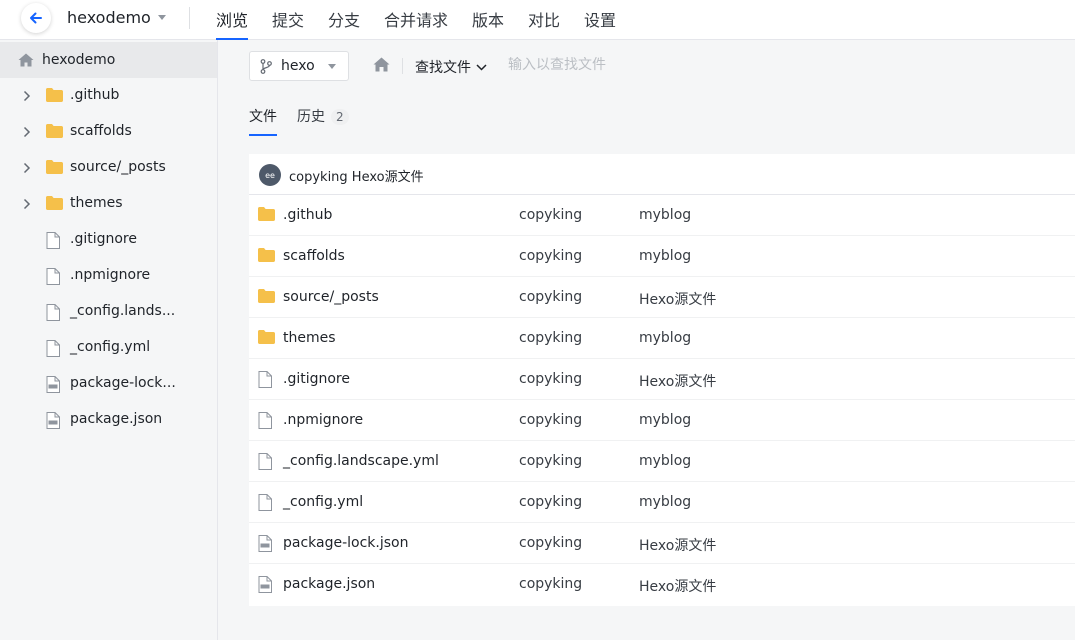  Describe the element at coordinates (309, 338) in the screenshot. I see `file-name: themes` at that location.